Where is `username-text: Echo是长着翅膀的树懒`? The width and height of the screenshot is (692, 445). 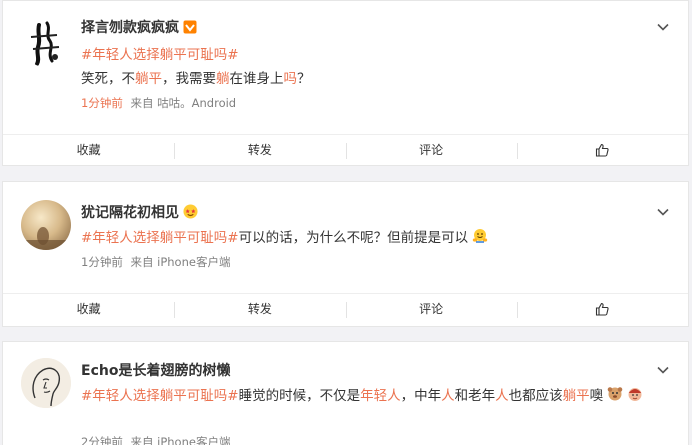 username-text: Echo是长着翅膀的树懒 is located at coordinates (155, 371).